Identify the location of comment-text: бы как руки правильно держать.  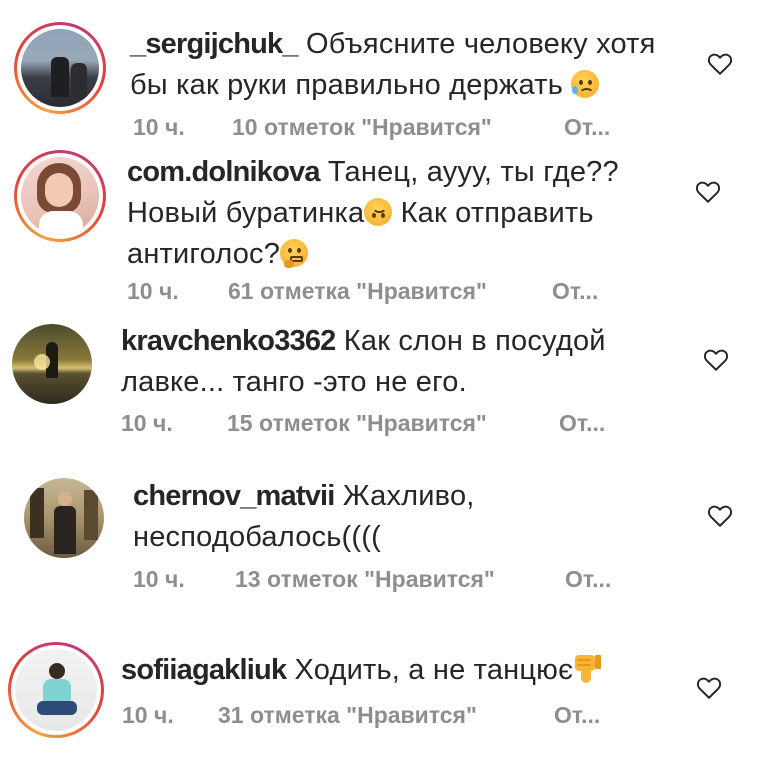
(347, 85).